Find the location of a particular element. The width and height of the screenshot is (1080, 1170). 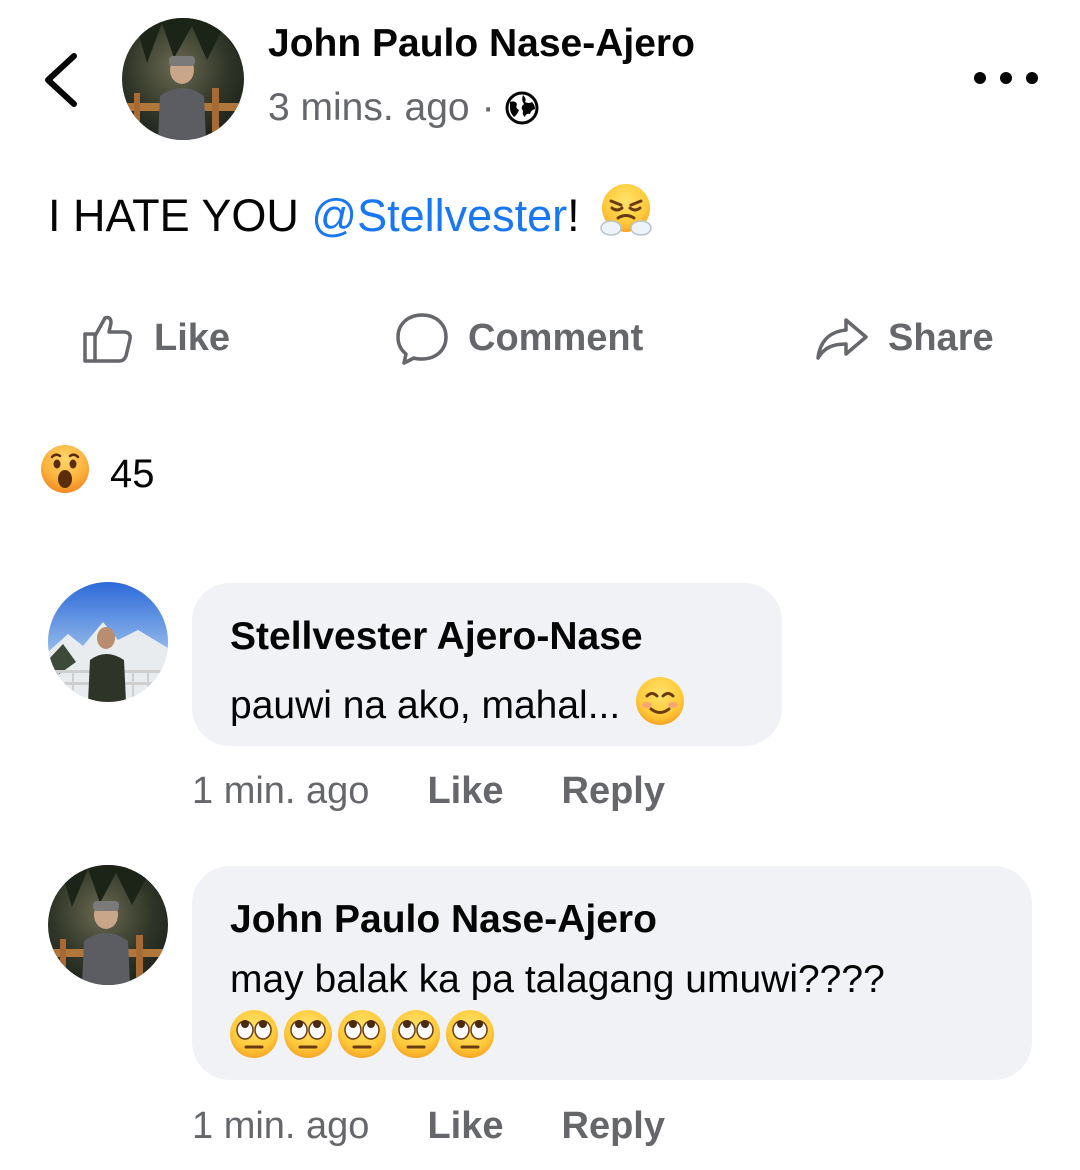

more-options-button is located at coordinates (1006, 78).